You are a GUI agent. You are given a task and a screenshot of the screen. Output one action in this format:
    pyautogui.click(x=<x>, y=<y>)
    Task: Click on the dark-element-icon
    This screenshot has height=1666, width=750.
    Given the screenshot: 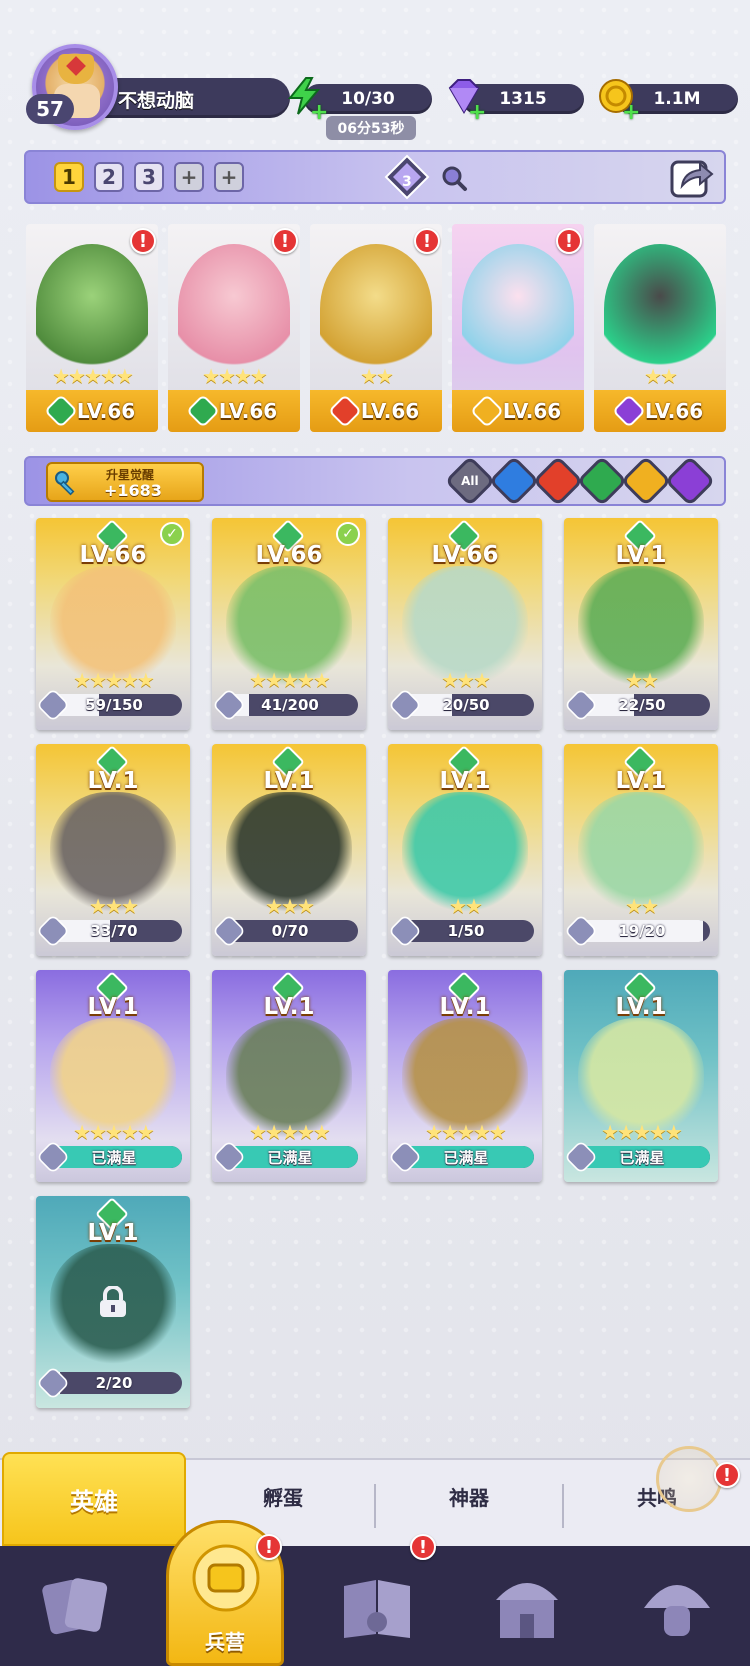 What is the action you would take?
    pyautogui.click(x=628, y=411)
    